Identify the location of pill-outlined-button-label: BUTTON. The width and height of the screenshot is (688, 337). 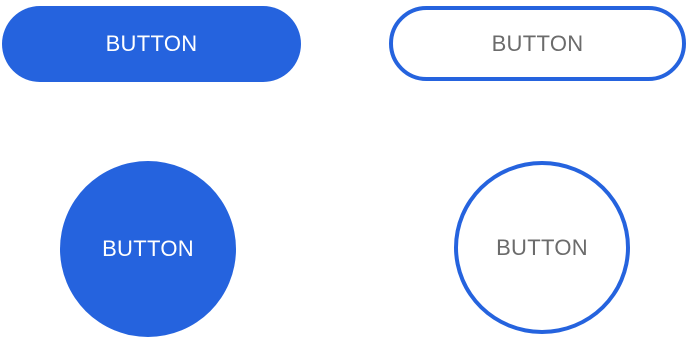
(537, 43).